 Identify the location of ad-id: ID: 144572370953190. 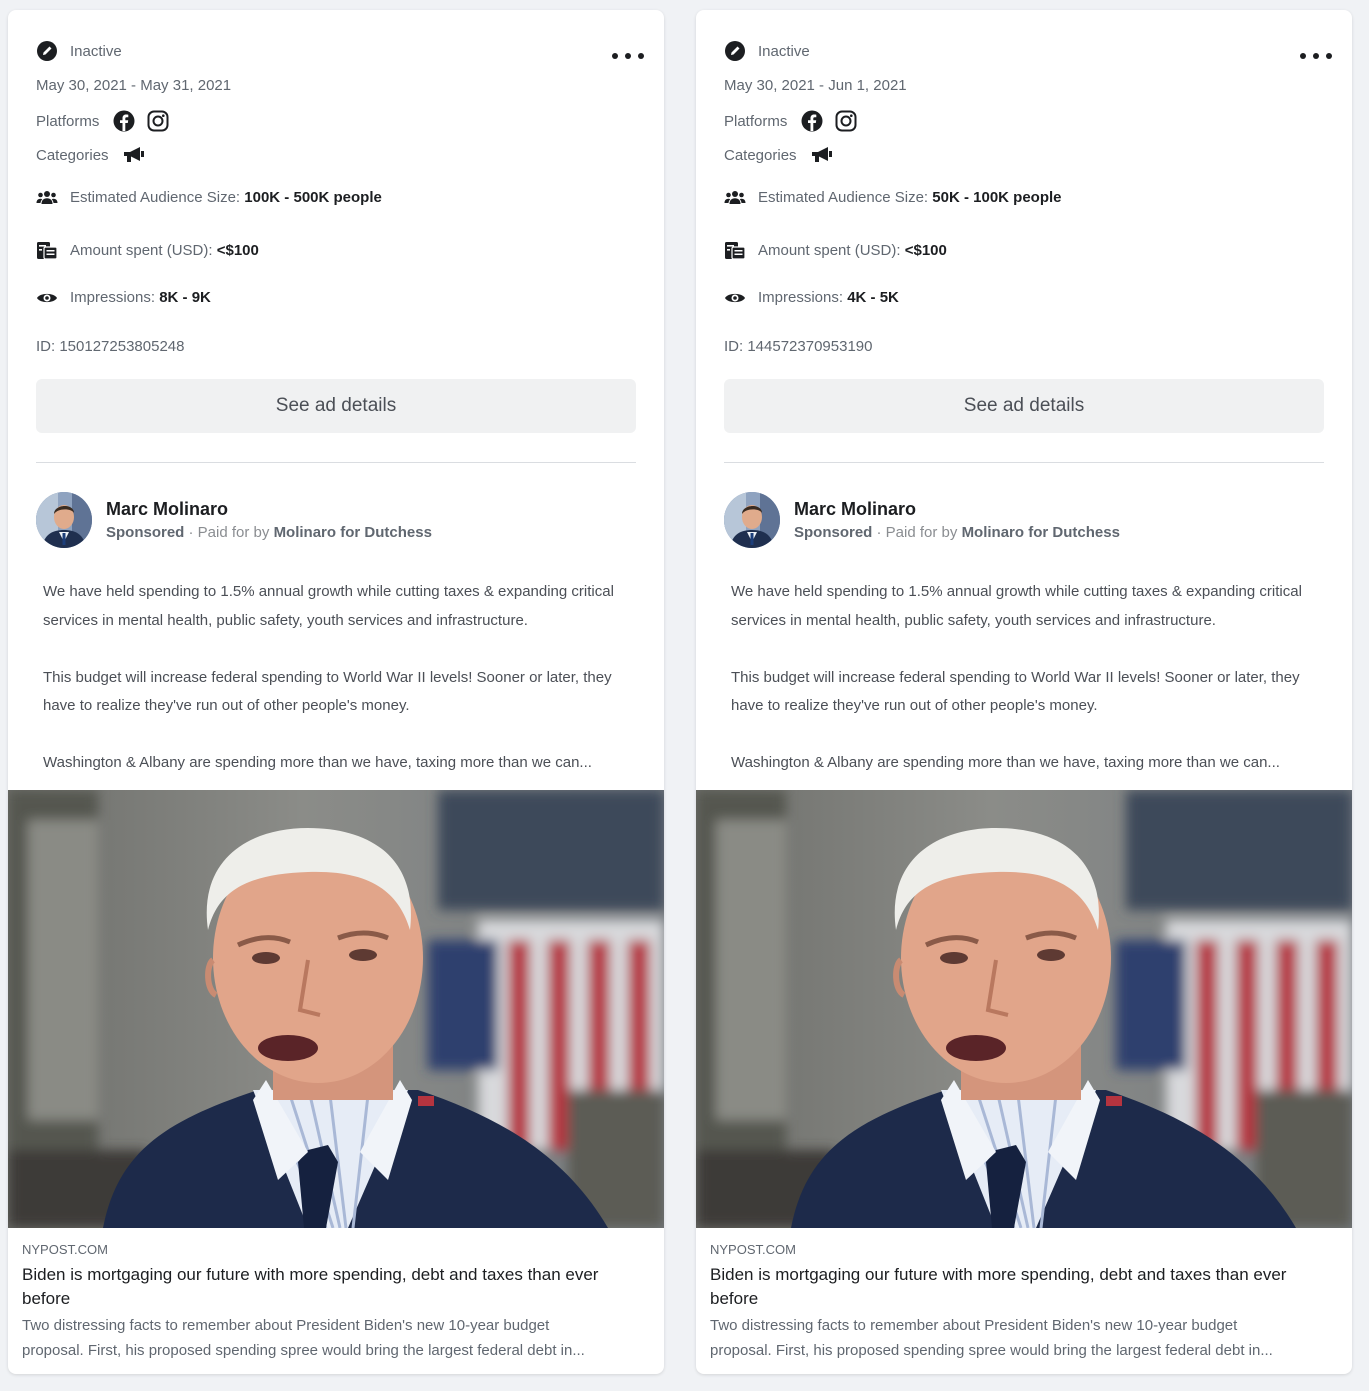
(798, 346).